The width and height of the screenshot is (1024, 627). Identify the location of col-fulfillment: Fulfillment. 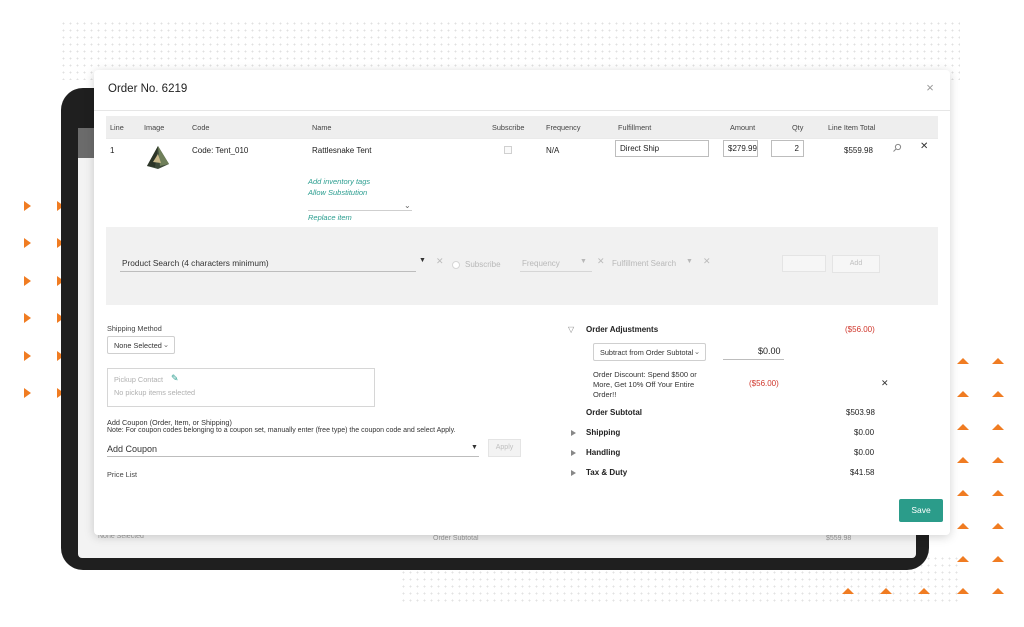
(635, 127).